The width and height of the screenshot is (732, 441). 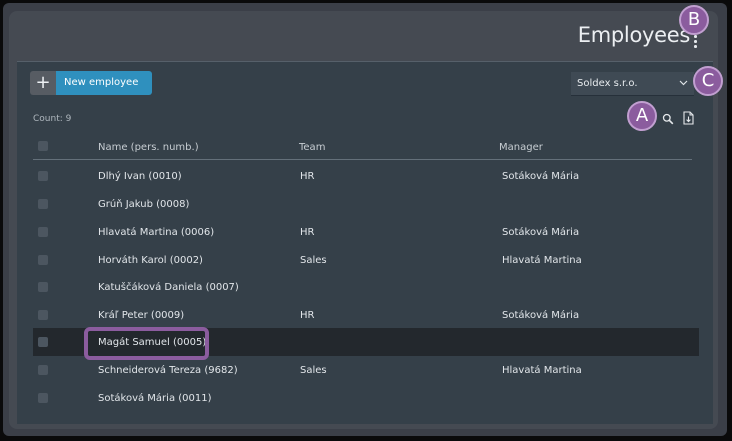 What do you see at coordinates (141, 315) in the screenshot?
I see `cell-name: Kráľ Peter (0009)` at bounding box center [141, 315].